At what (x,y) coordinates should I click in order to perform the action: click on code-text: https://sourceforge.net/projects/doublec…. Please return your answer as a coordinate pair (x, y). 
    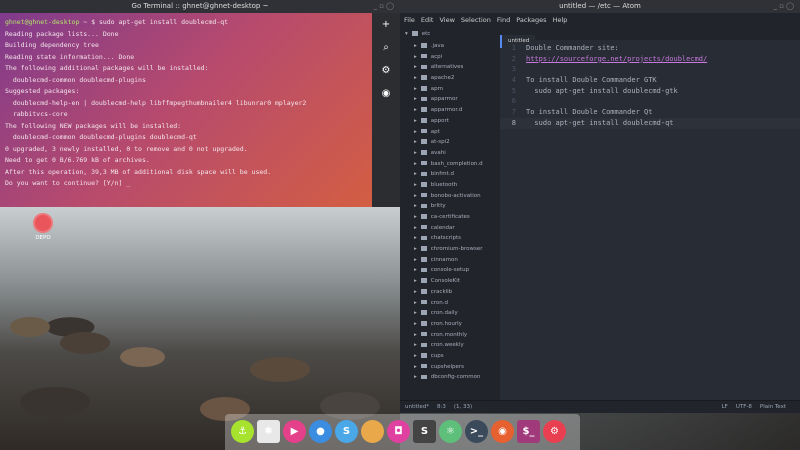
    Looking at the image, I should click on (616, 59).